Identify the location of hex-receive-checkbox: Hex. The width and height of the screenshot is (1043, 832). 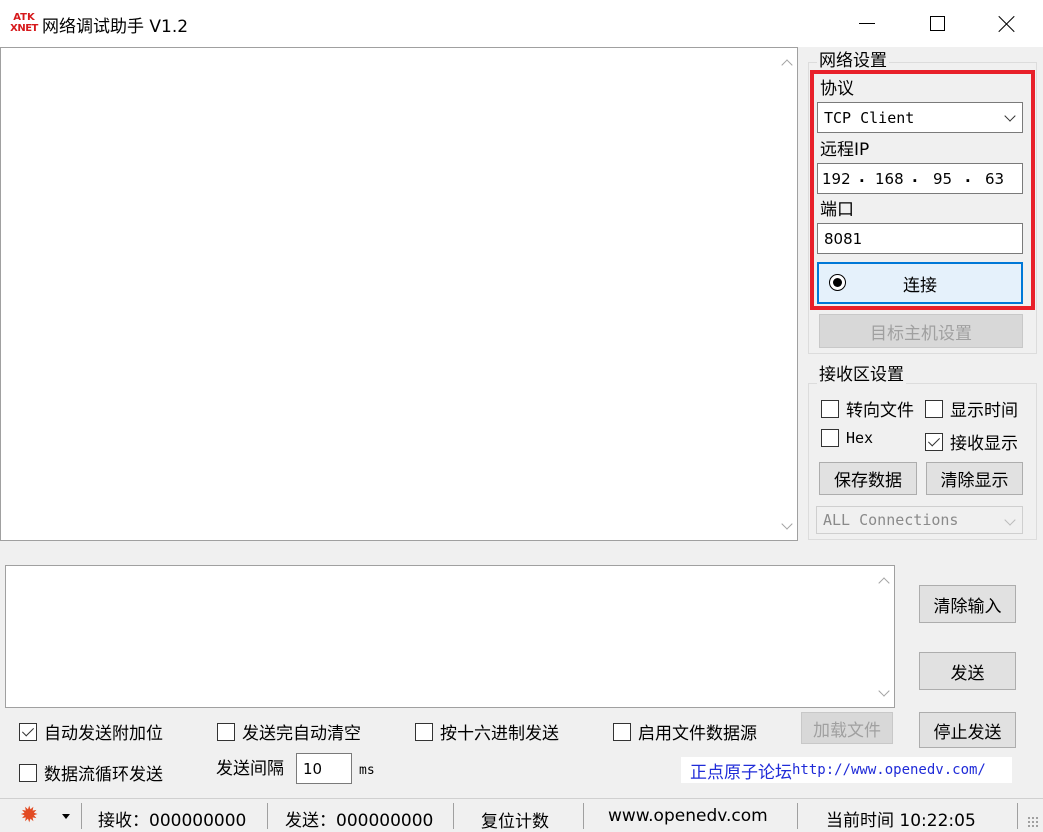
(847, 438).